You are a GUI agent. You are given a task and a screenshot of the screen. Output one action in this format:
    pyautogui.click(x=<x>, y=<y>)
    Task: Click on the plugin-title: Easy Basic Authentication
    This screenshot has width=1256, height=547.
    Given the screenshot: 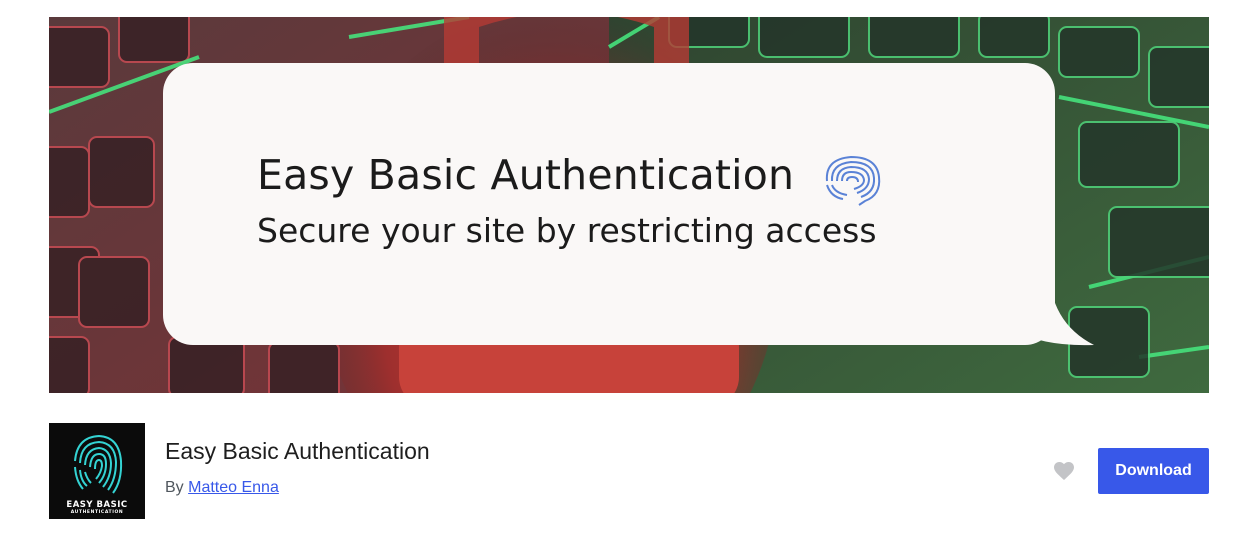 What is the action you would take?
    pyautogui.click(x=297, y=451)
    